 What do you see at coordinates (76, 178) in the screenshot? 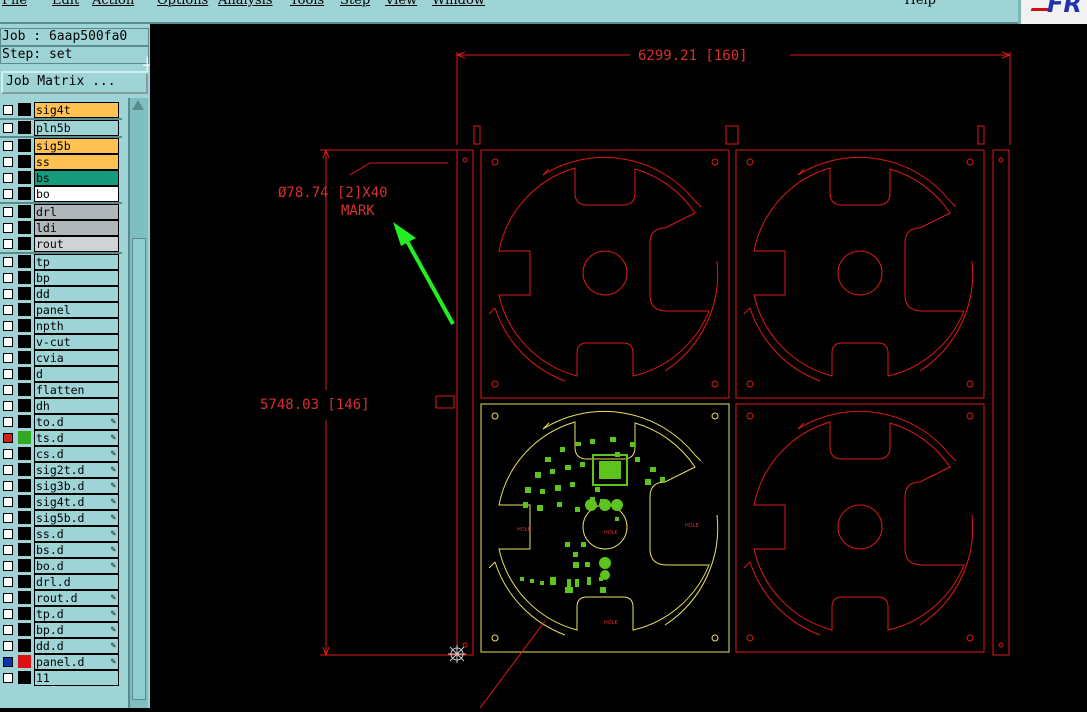
I see `layer-name: bs` at bounding box center [76, 178].